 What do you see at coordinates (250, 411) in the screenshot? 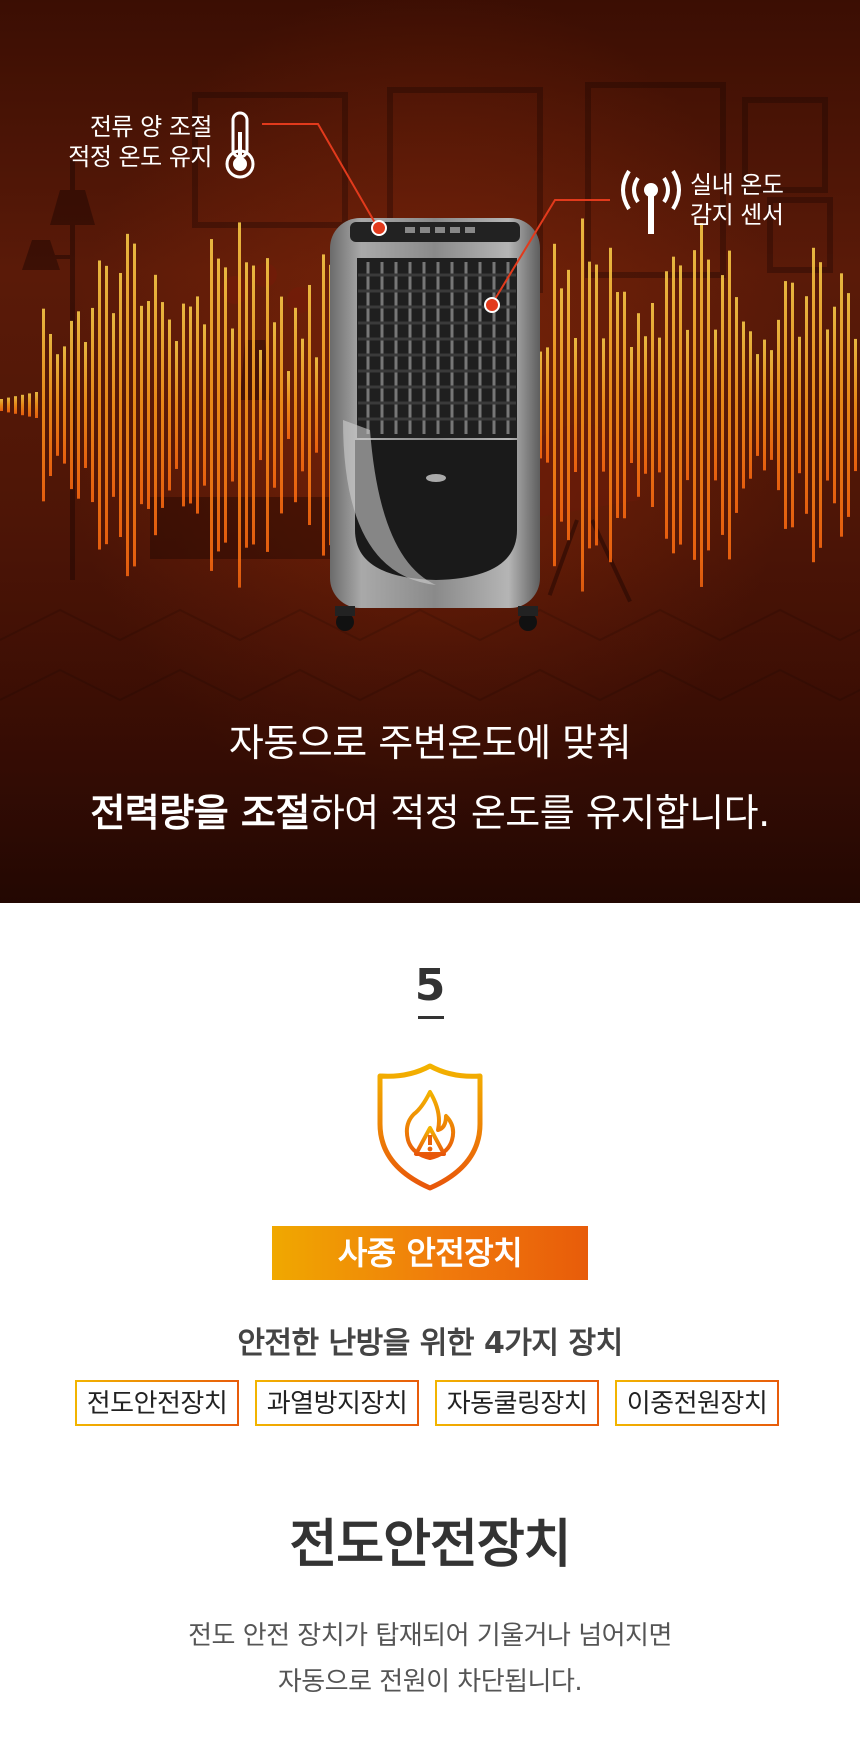
I see `side-table` at bounding box center [250, 411].